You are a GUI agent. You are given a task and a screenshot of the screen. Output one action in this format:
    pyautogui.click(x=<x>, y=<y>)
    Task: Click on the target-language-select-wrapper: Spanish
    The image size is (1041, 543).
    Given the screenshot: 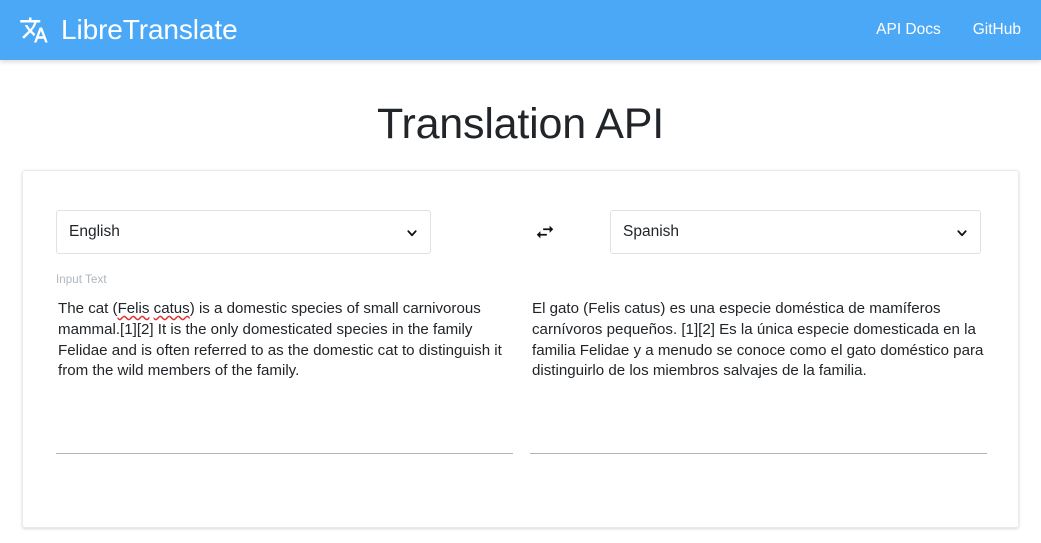 What is the action you would take?
    pyautogui.click(x=795, y=232)
    